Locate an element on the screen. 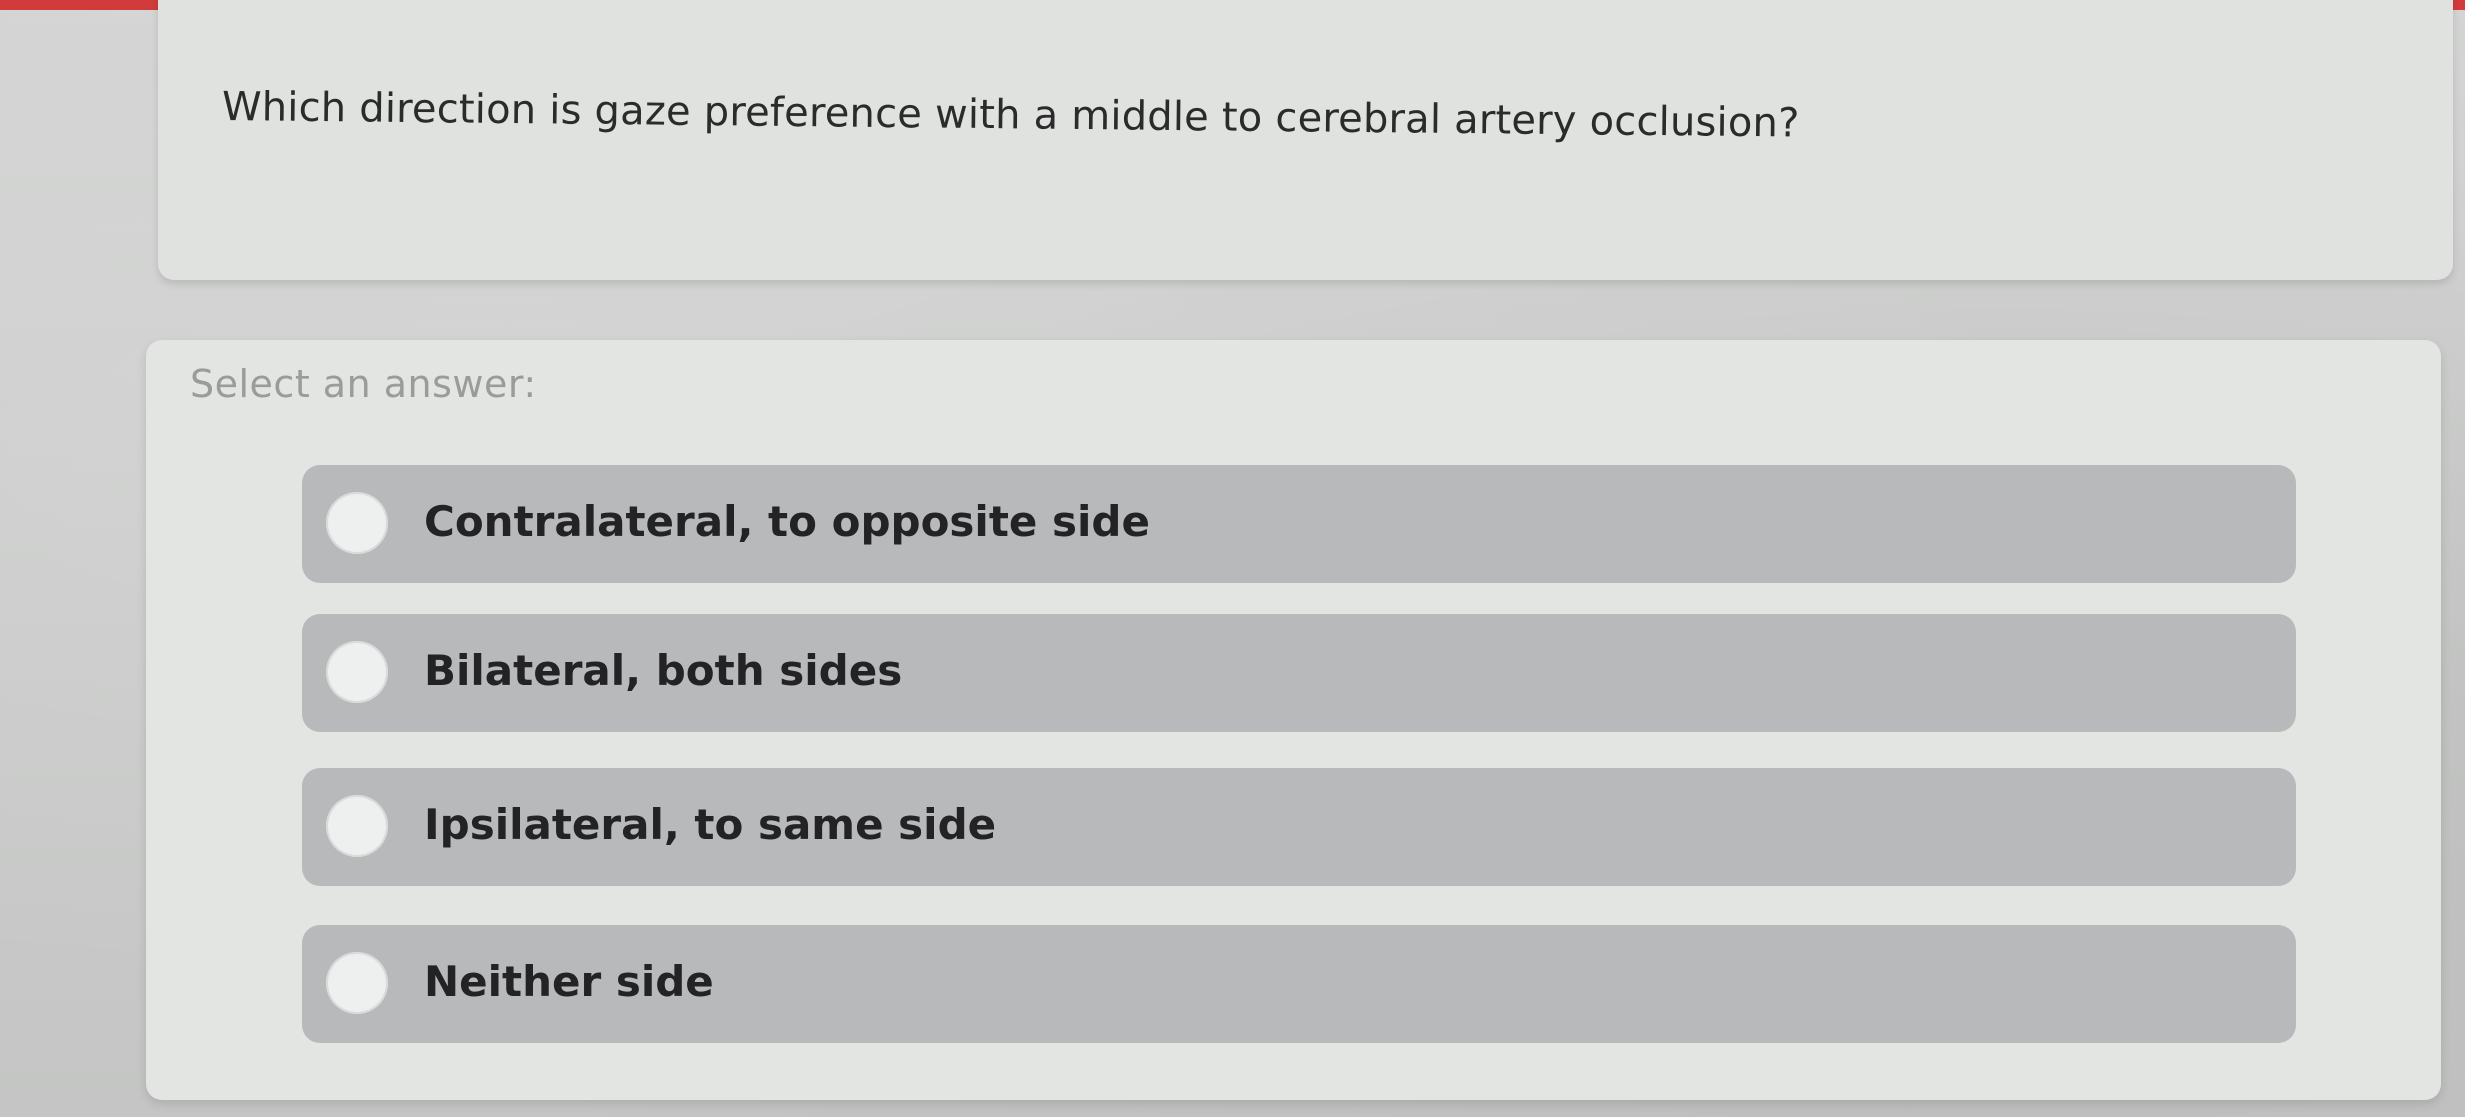 The image size is (2465, 1117). answer-option-ipsilateral: Ipsilateral, to same side is located at coordinates (1299, 827).